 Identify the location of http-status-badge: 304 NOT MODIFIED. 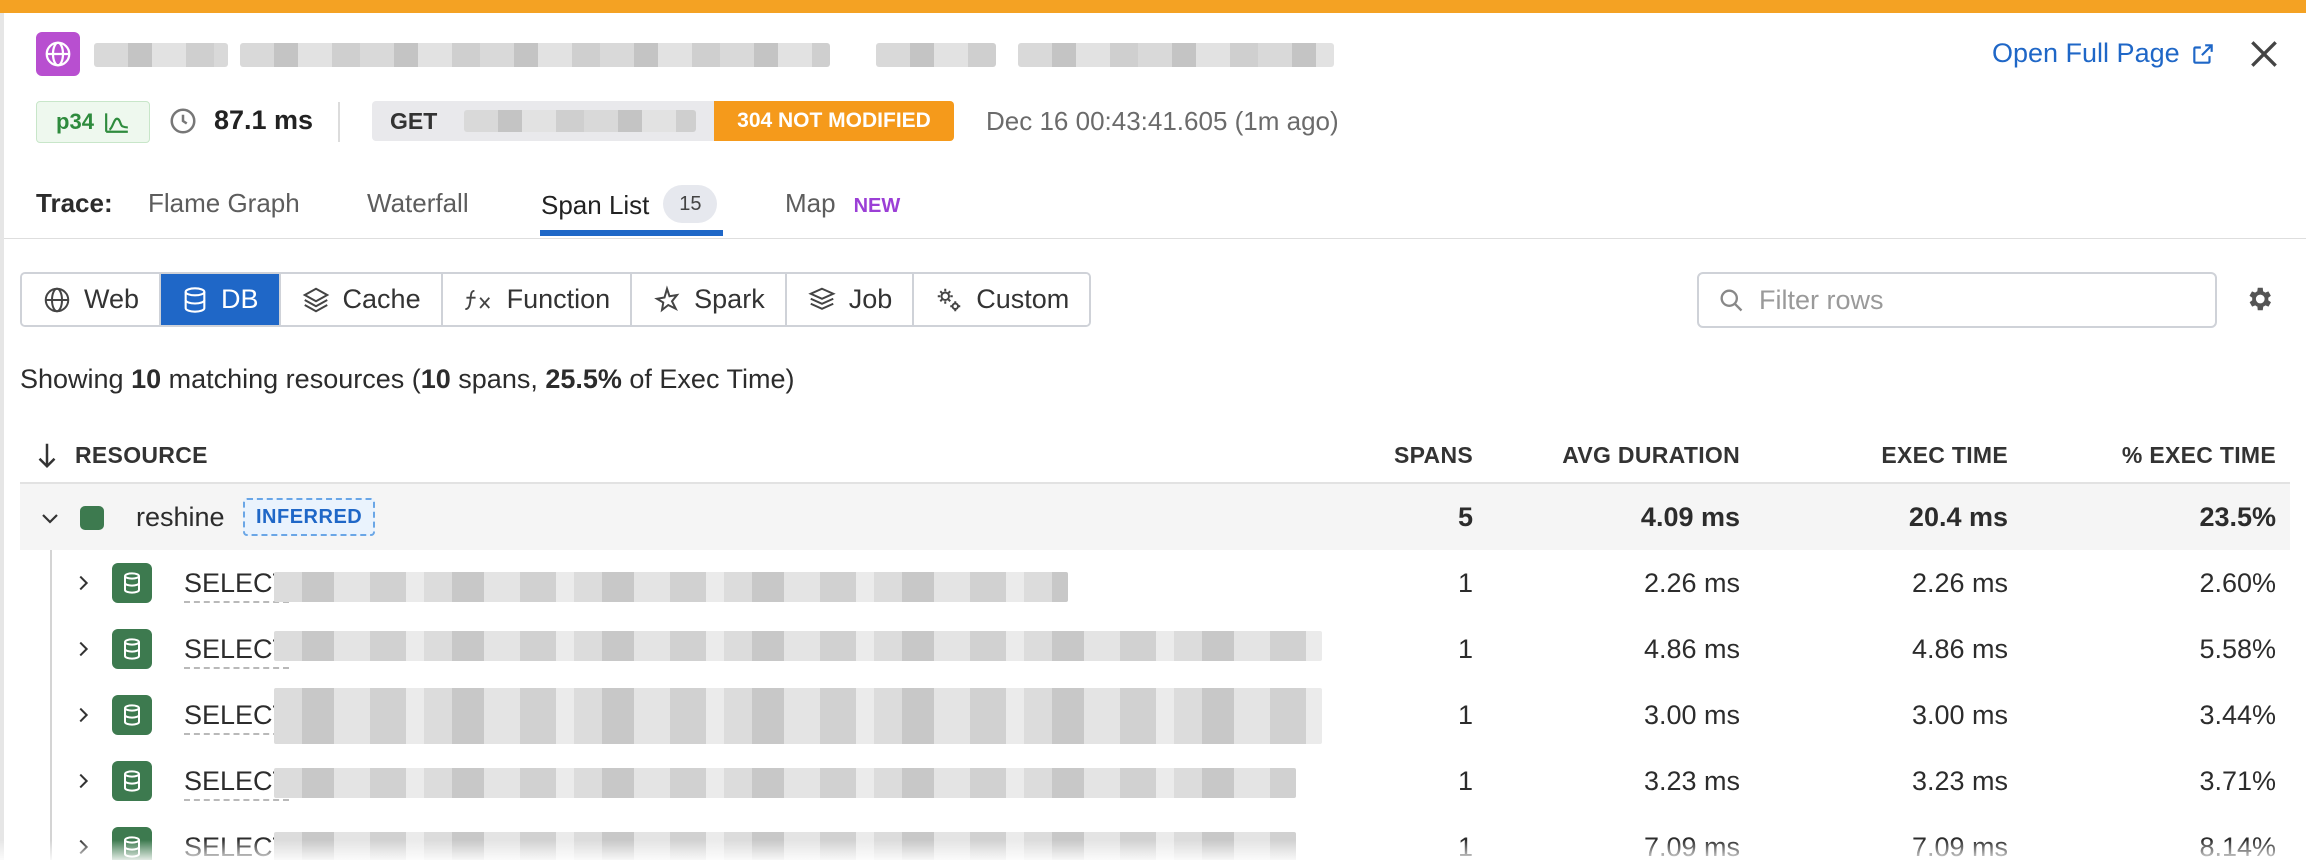
(834, 121).